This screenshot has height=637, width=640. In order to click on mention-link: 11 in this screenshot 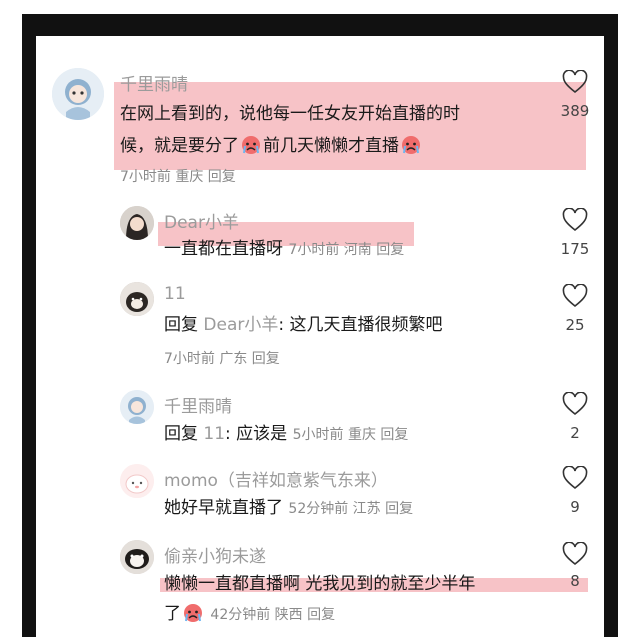, I will do `click(214, 434)`.